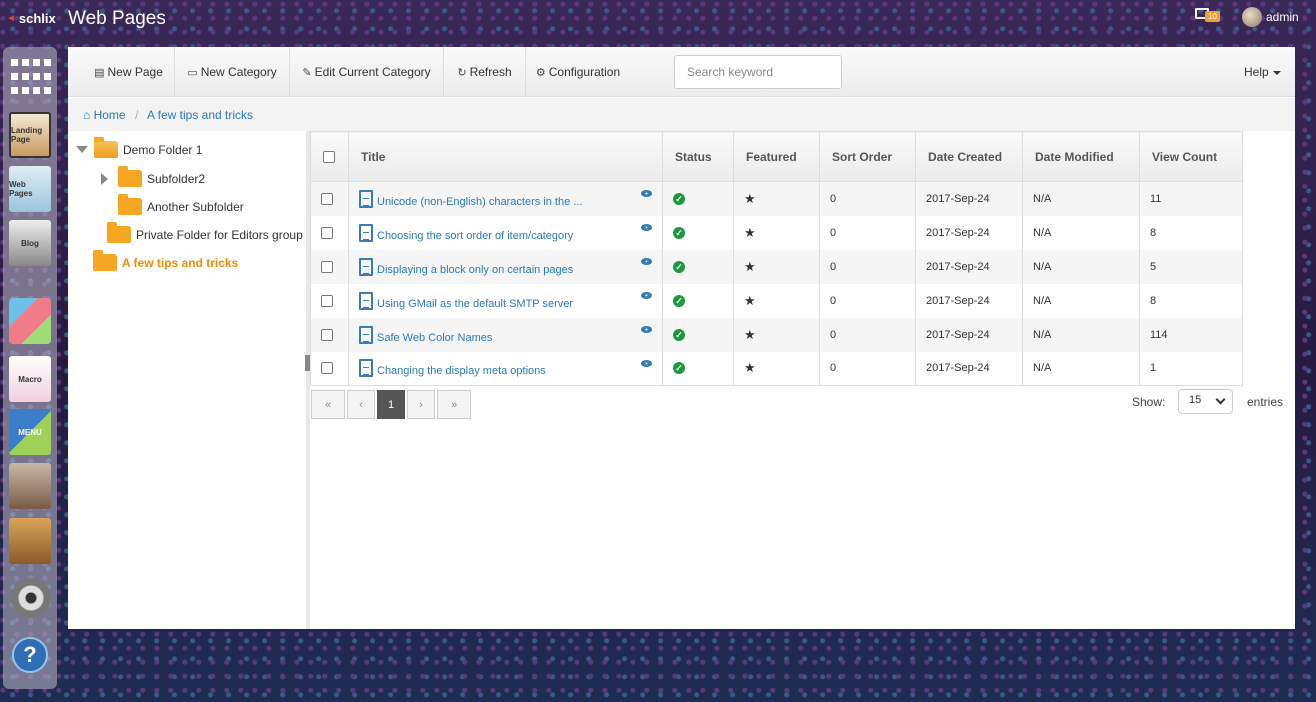  What do you see at coordinates (461, 371) in the screenshot?
I see `page-title-link: Changing the display meta options` at bounding box center [461, 371].